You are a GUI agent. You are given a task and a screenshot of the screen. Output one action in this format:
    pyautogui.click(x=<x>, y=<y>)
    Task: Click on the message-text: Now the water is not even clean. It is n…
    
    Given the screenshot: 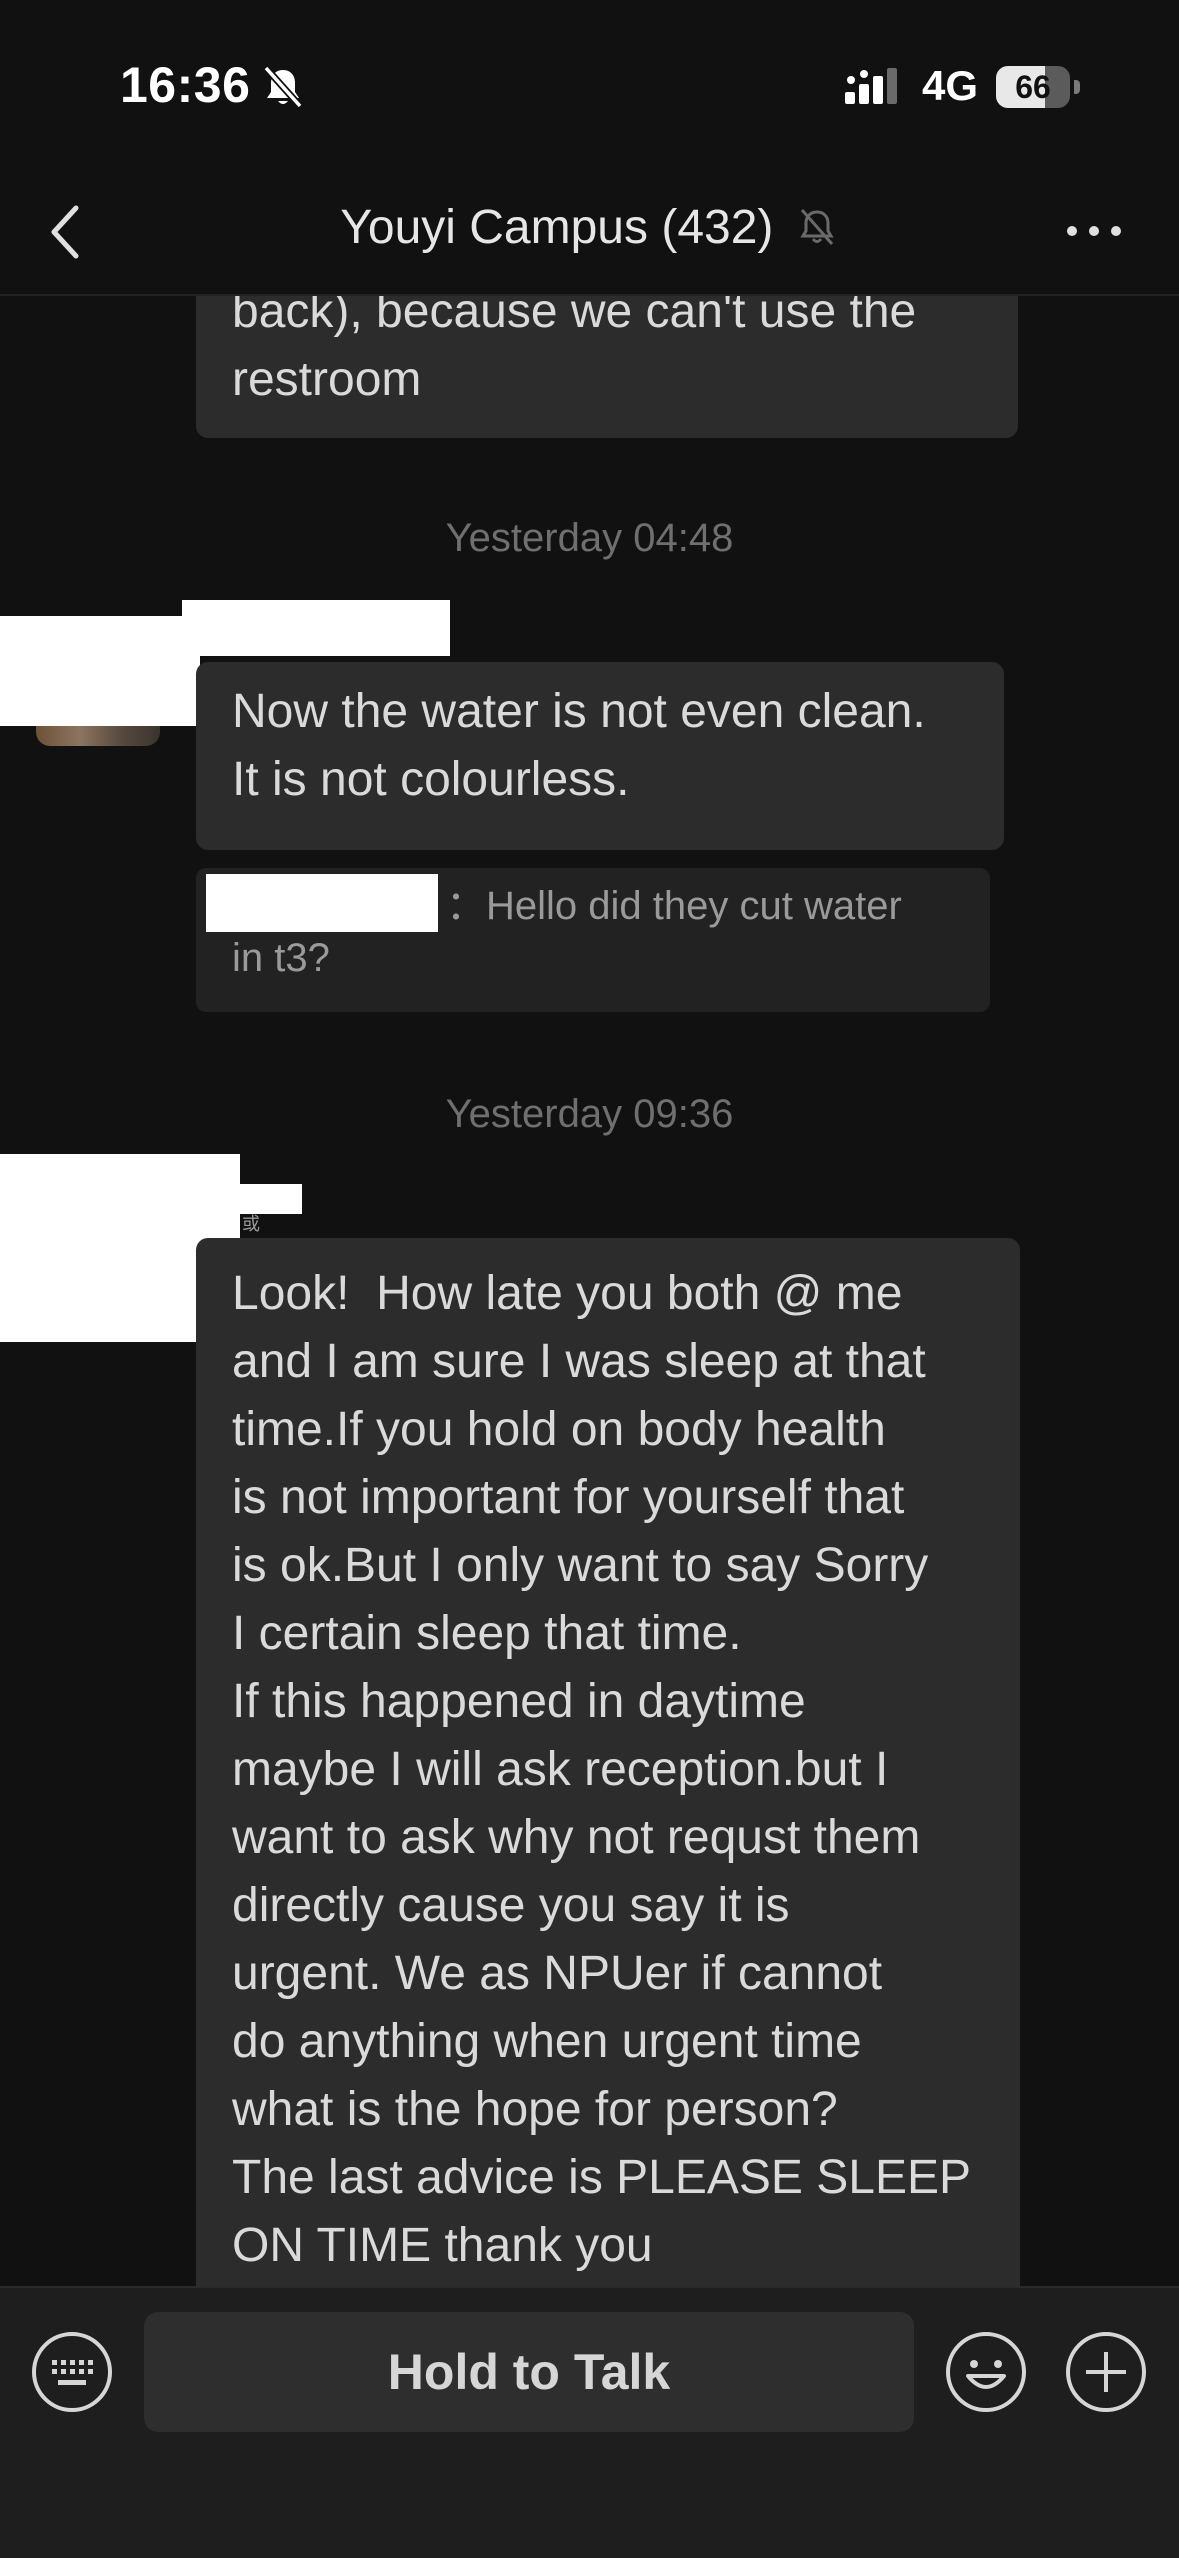 What is the action you would take?
    pyautogui.click(x=579, y=745)
    